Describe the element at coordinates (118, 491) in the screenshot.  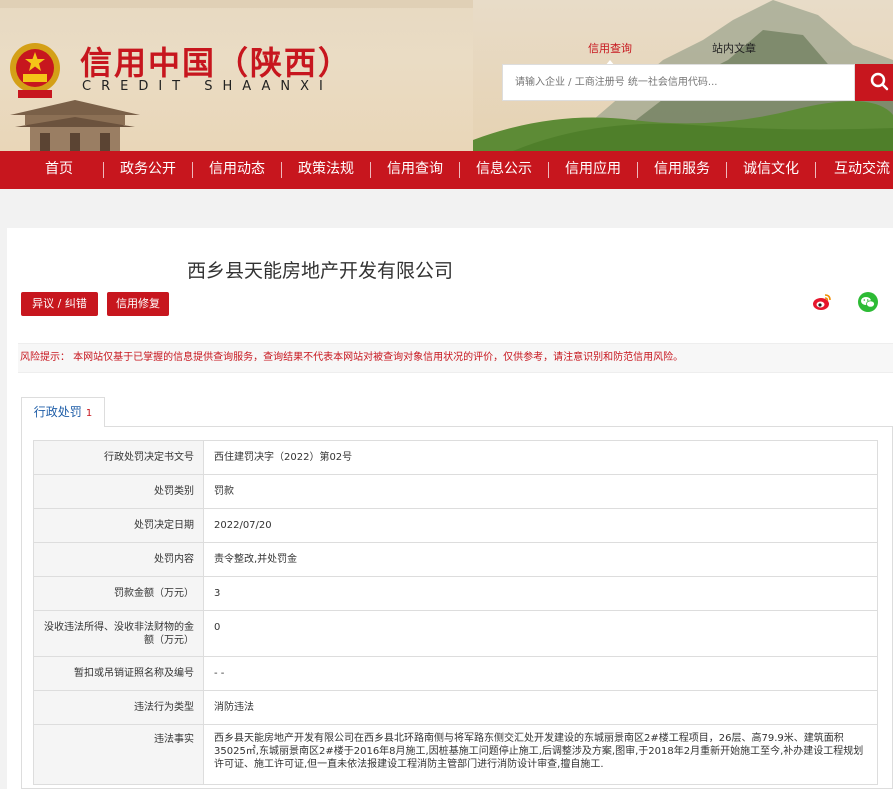
I see `field-label: 处罚类别` at that location.